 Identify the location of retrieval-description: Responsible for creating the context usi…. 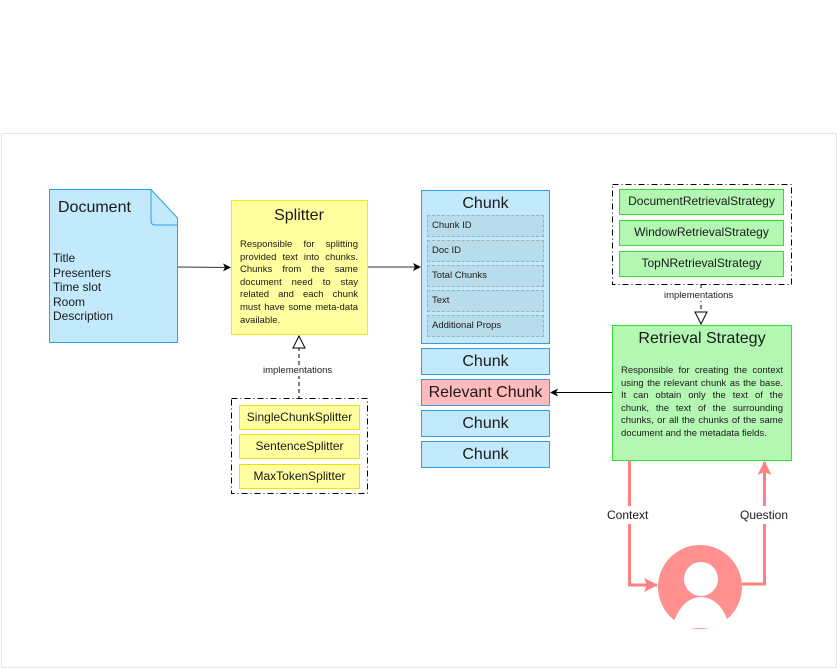
(702, 402).